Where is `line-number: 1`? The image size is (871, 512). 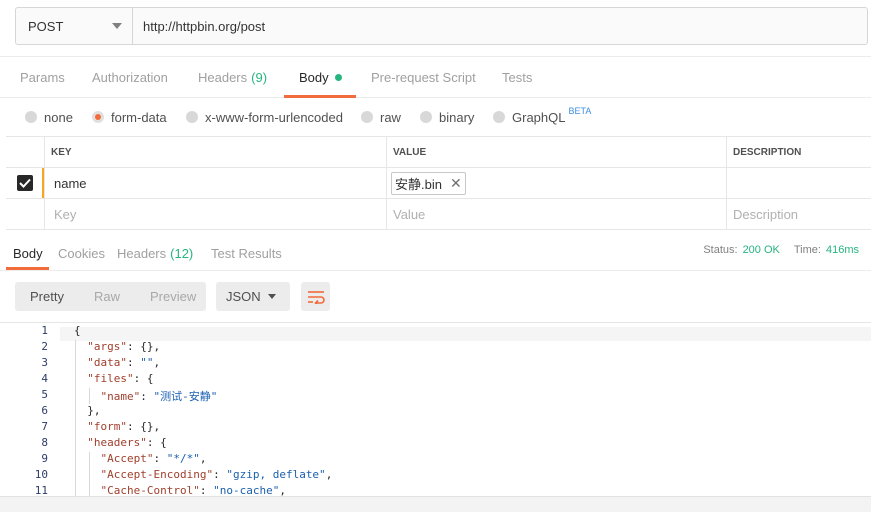 line-number: 1 is located at coordinates (44, 330).